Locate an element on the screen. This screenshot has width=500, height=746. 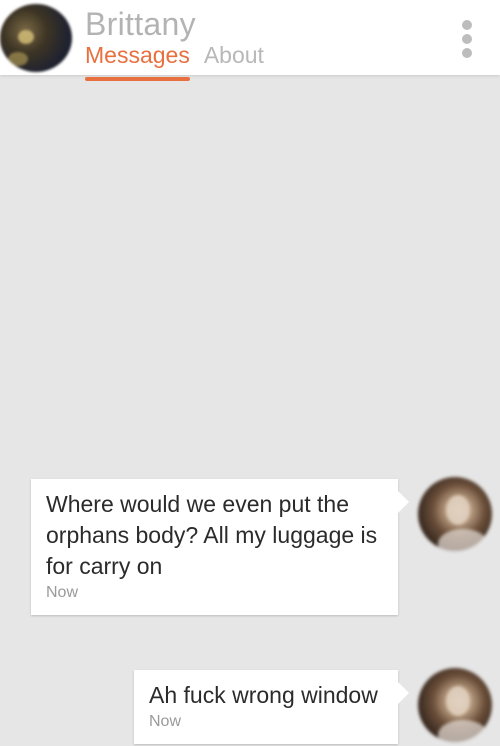
message-text: Ah fuck wrong window is located at coordinates (263, 695).